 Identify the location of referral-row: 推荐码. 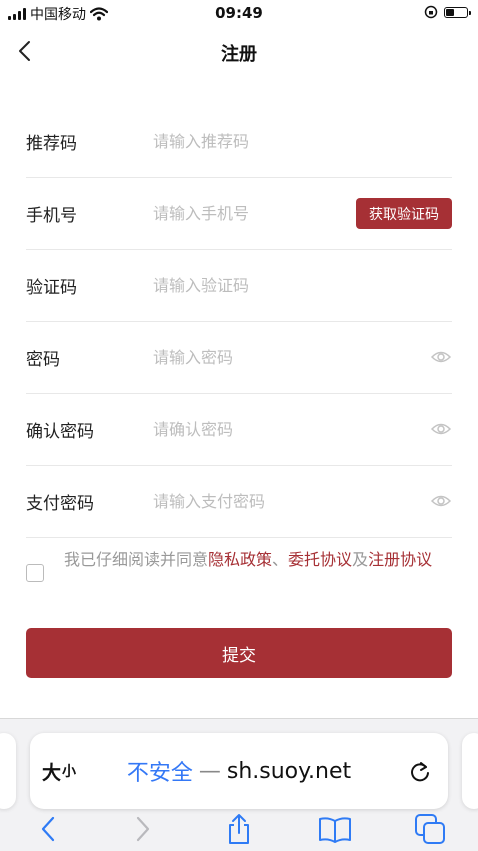
(239, 142).